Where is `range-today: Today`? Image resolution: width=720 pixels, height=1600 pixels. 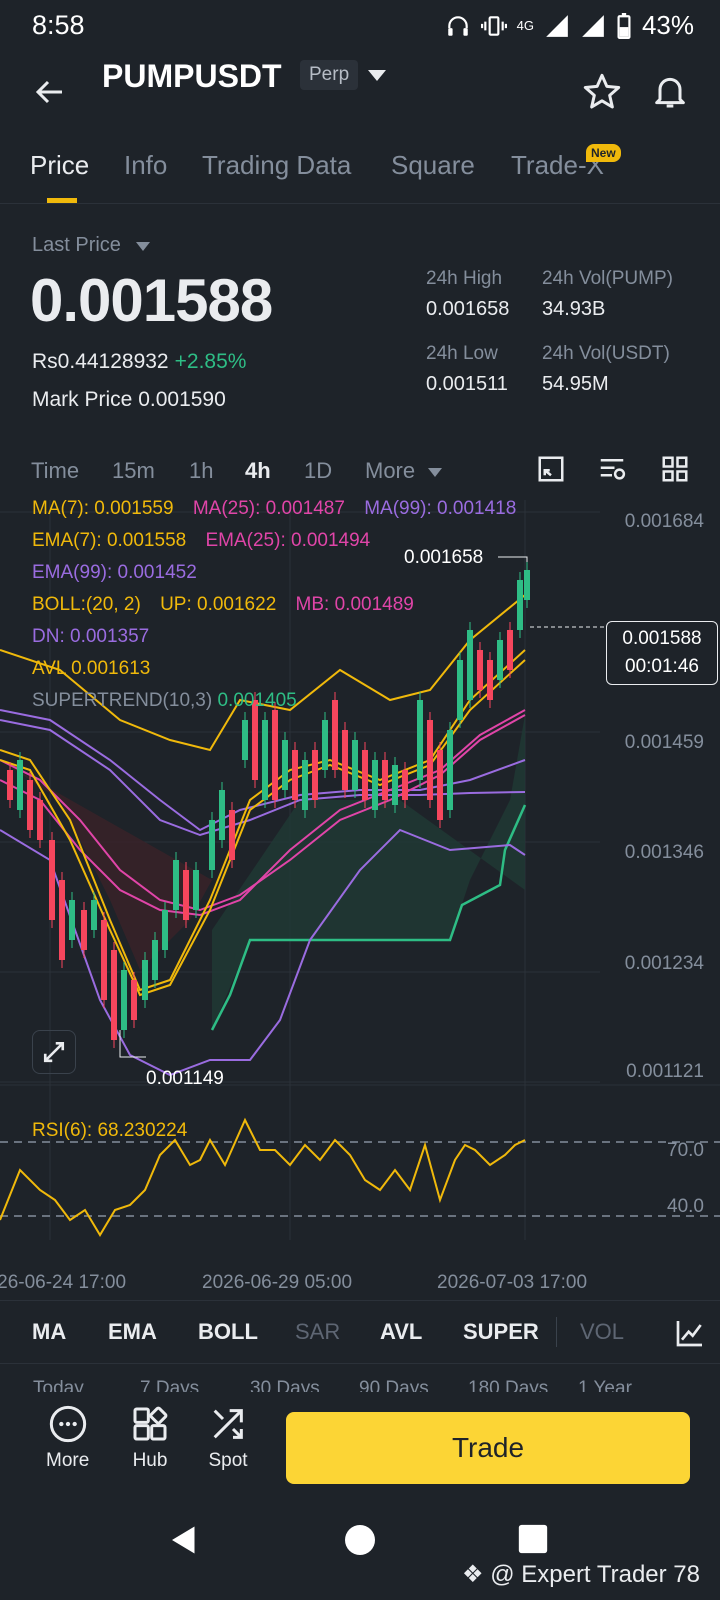
range-today: Today is located at coordinates (58, 1385).